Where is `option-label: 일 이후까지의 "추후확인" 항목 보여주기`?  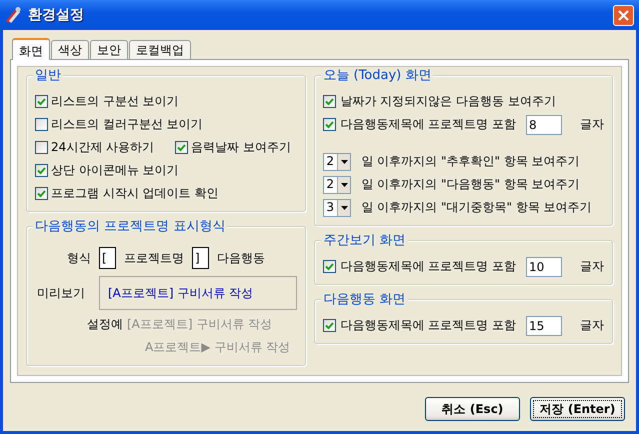
option-label: 일 이후까지의 "추후확인" 항목 보여주기 is located at coordinates (470, 161).